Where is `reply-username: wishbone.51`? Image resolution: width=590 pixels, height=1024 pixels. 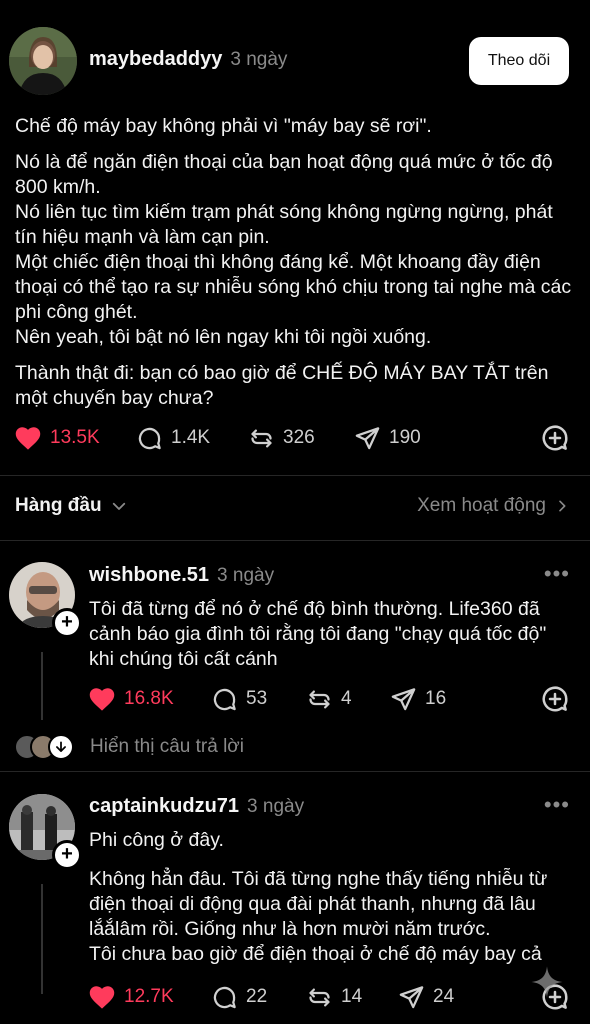 reply-username: wishbone.51 is located at coordinates (149, 575).